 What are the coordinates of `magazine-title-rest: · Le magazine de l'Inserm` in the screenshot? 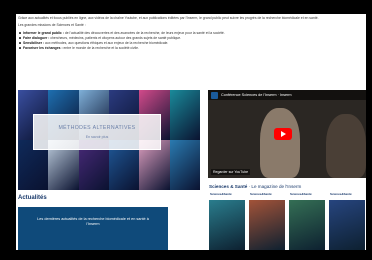 It's located at (274, 186).